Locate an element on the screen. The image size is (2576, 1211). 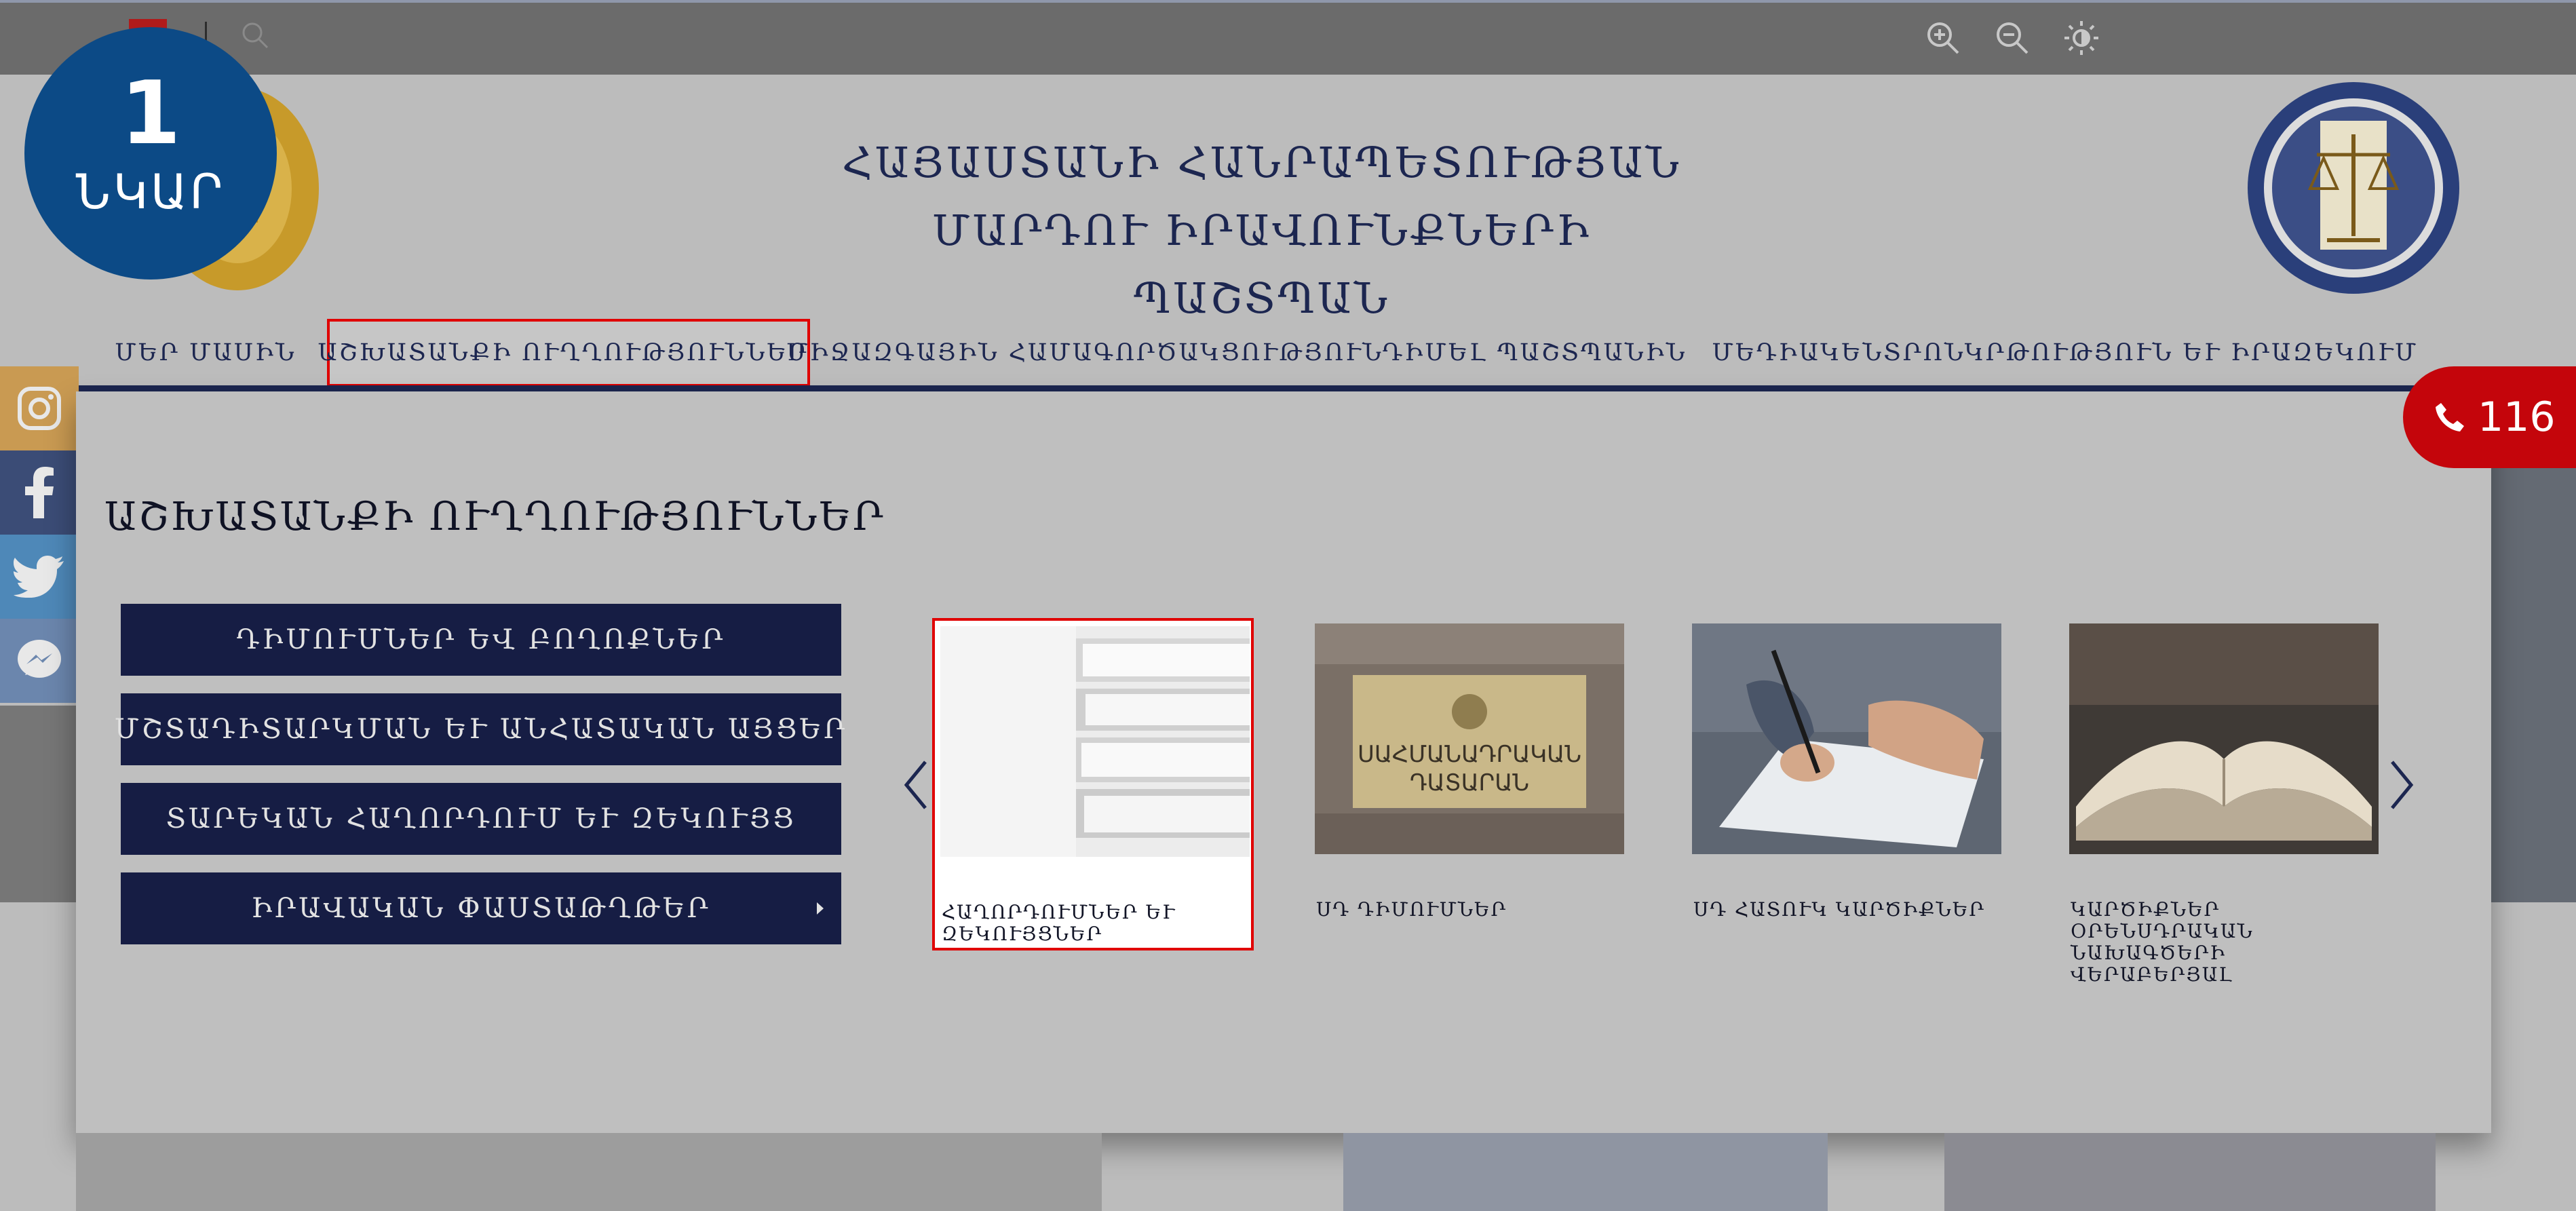
site-title-line1: ՀԱՅԱՍՏԱՆԻ ՀԱՆՐԱՊԵՏՈՒԹՅԱՆ is located at coordinates (1262, 163).